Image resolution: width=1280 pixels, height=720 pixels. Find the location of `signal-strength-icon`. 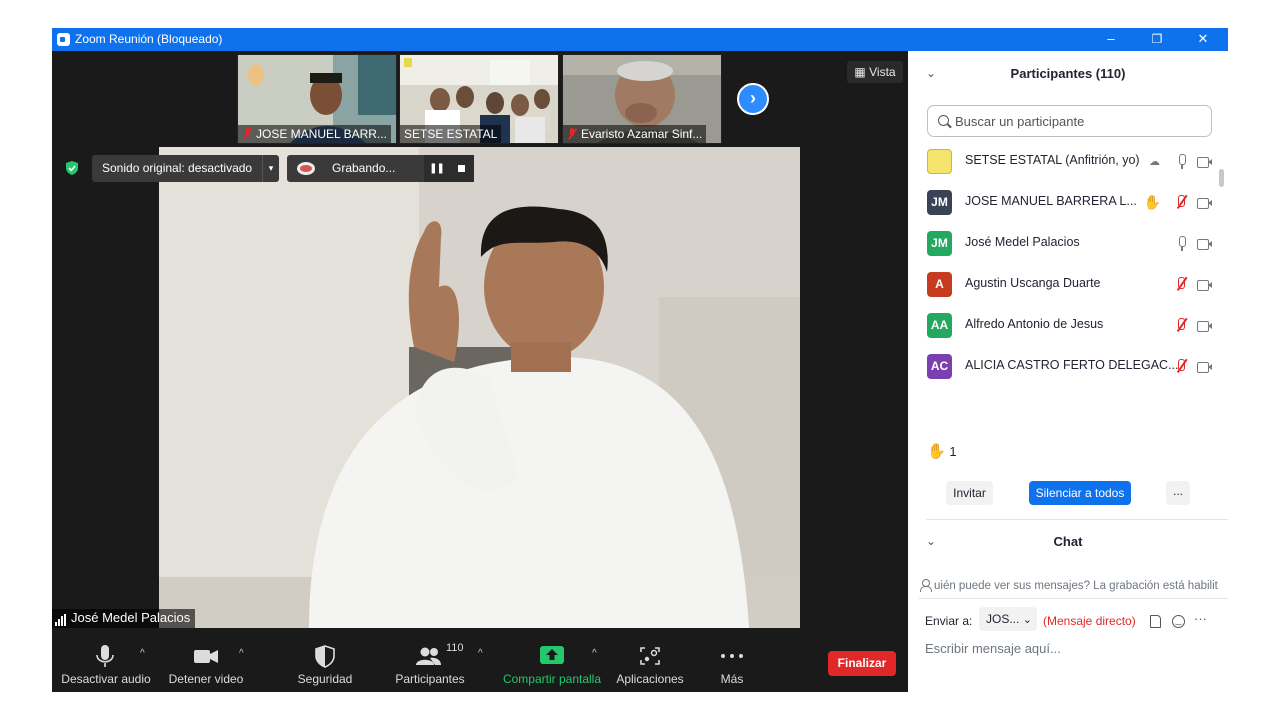

signal-strength-icon is located at coordinates (61, 618).